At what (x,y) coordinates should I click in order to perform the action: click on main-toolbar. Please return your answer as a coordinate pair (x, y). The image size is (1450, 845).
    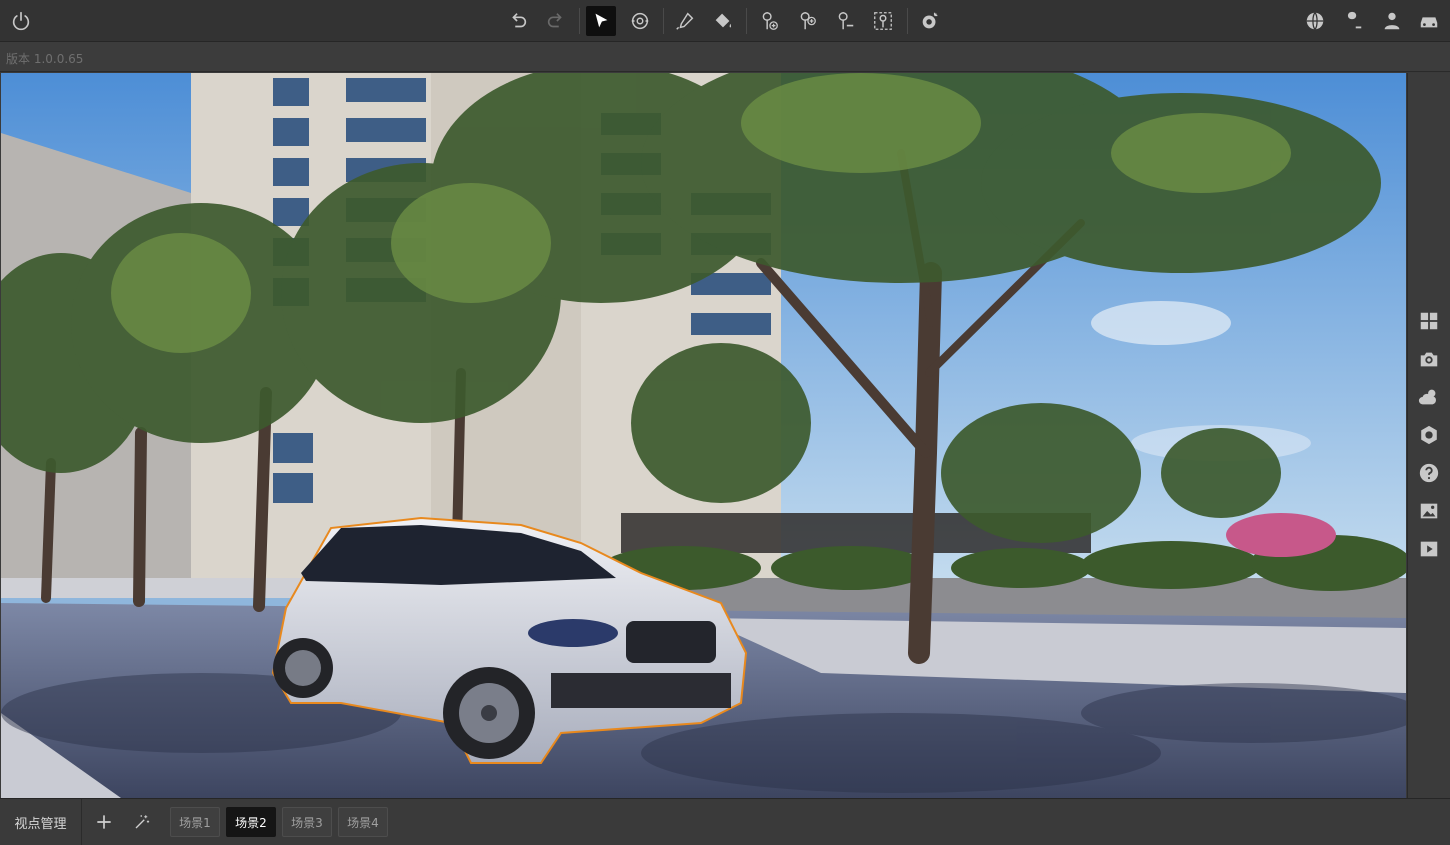
    Looking at the image, I should click on (725, 21).